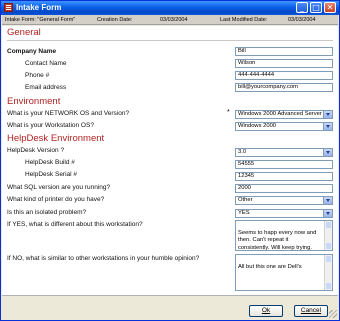 This screenshot has width=340, height=321. What do you see at coordinates (284, 63) in the screenshot?
I see `contact-name-field: Wilson` at bounding box center [284, 63].